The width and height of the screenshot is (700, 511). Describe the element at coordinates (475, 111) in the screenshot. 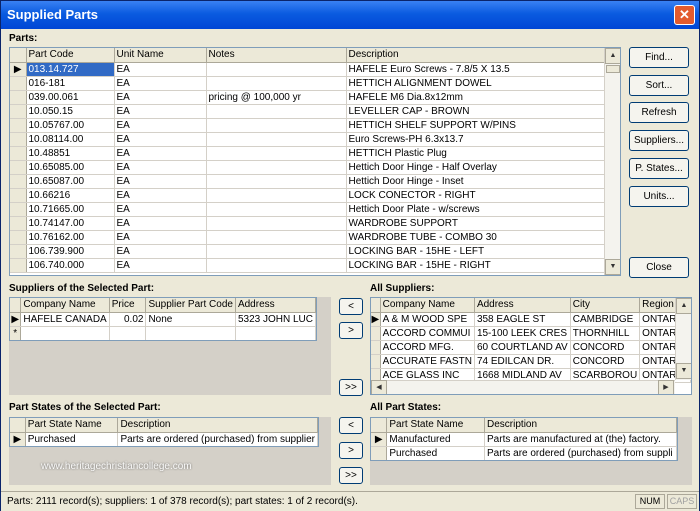

I see `table-cell: LEVELLER CAP - BROWN` at that location.